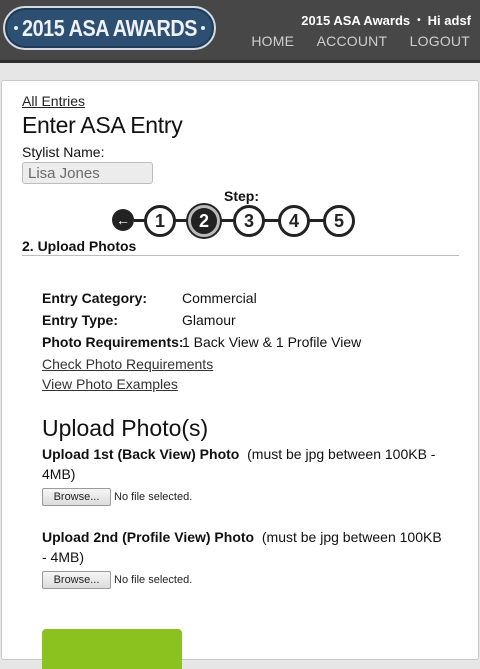  I want to click on detail-row-type: Entry Type: Glamour, so click(252, 323).